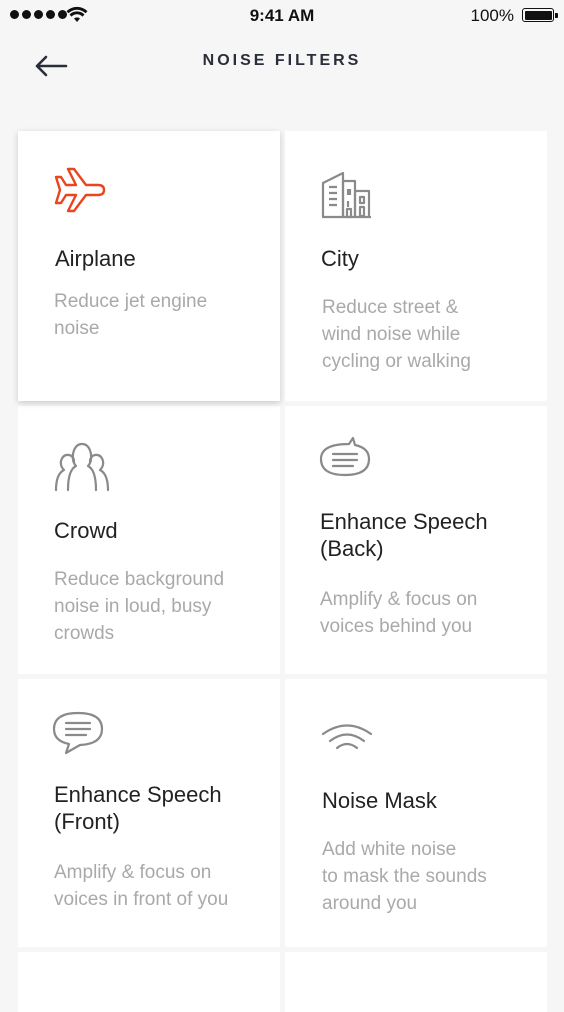 The width and height of the screenshot is (564, 1012). Describe the element at coordinates (379, 800) in the screenshot. I see `filter-name: Noise Mask` at that location.